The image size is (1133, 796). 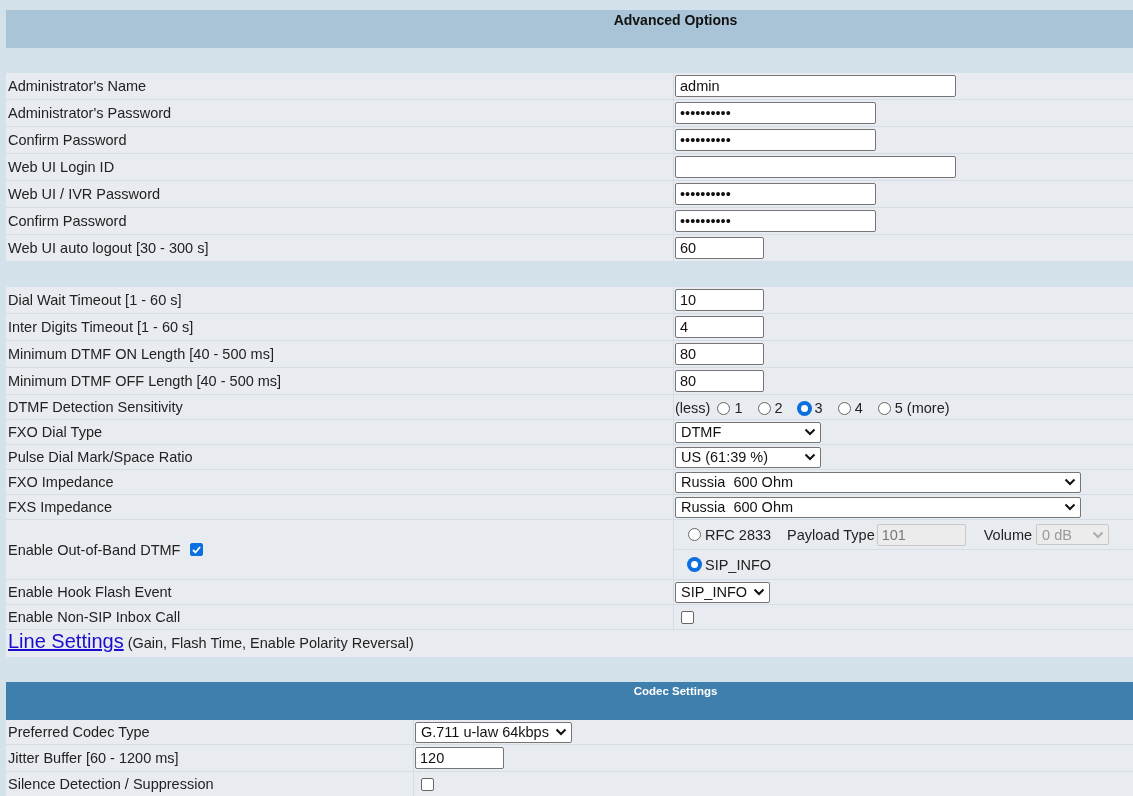 I want to click on radio-option: 4, so click(x=850, y=408).